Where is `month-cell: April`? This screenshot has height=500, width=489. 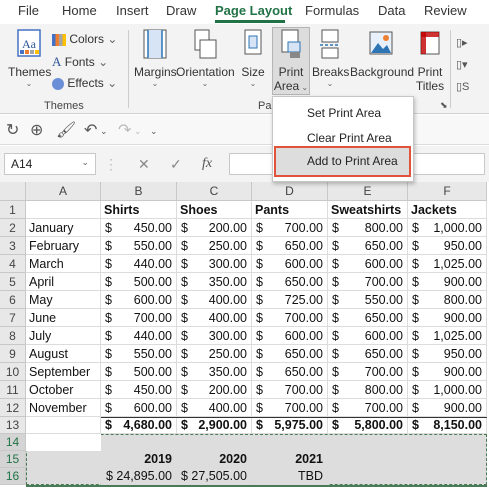 month-cell: April is located at coordinates (63, 282).